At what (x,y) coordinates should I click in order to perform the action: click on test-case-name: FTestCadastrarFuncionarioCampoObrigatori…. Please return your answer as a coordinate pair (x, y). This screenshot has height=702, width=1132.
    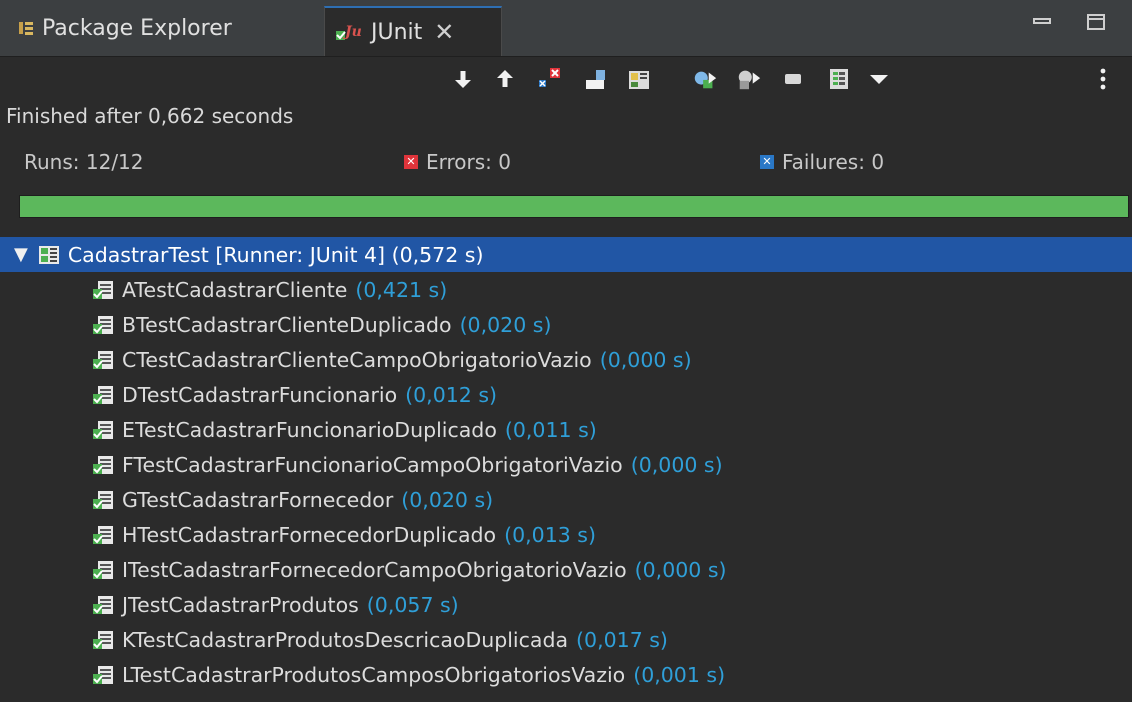
    Looking at the image, I should click on (372, 464).